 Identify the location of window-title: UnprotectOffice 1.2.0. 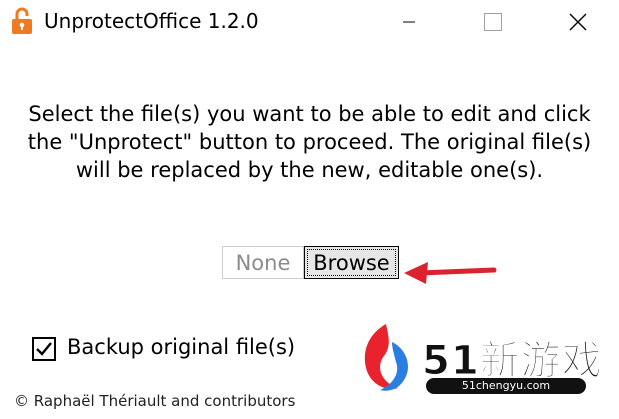
(151, 21).